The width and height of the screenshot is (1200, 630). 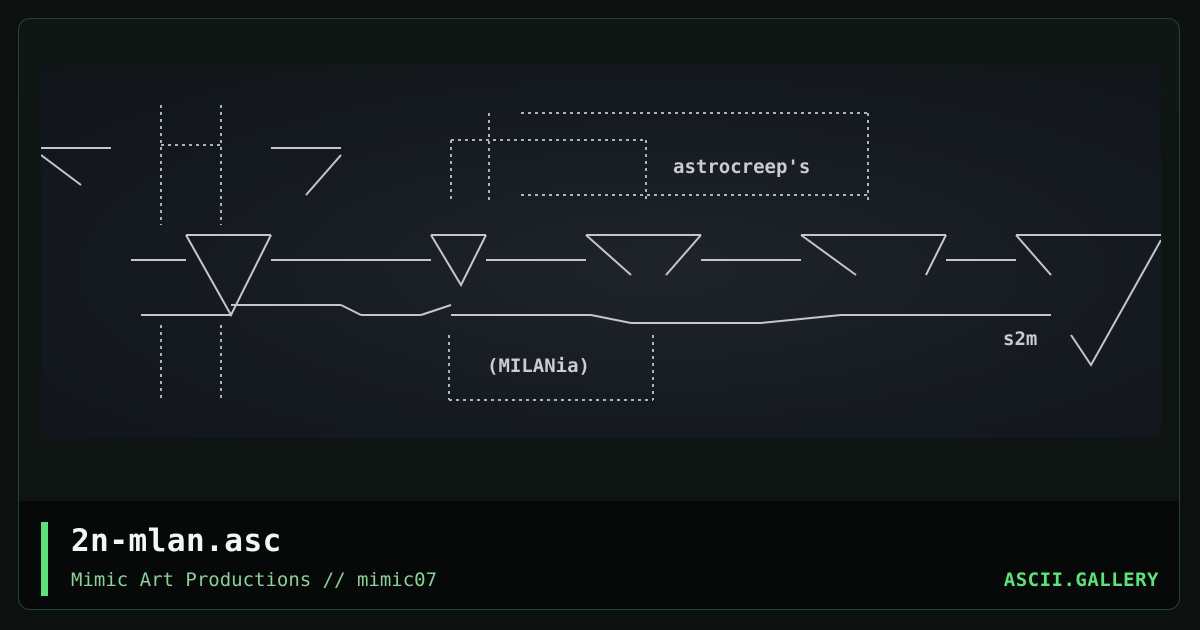 What do you see at coordinates (1081, 580) in the screenshot?
I see `site-brand: ASCII.GALLERY` at bounding box center [1081, 580].